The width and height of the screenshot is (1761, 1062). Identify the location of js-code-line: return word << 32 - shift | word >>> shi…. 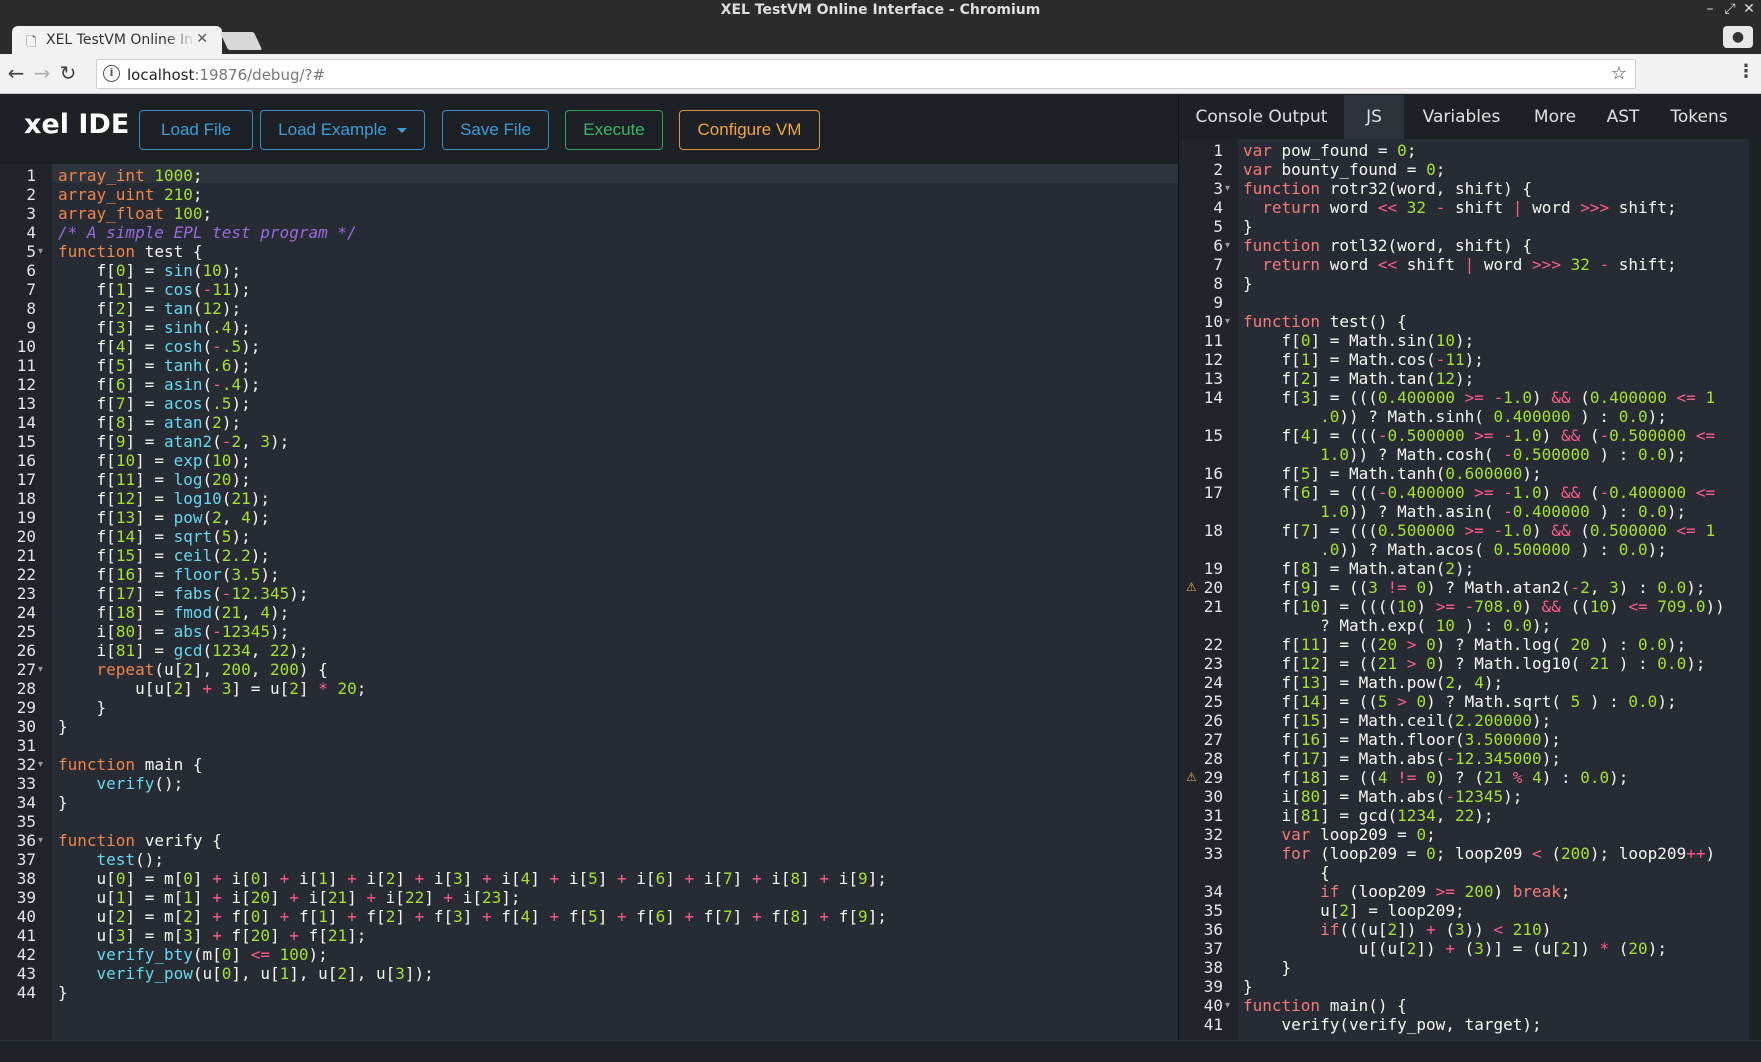
(1459, 207).